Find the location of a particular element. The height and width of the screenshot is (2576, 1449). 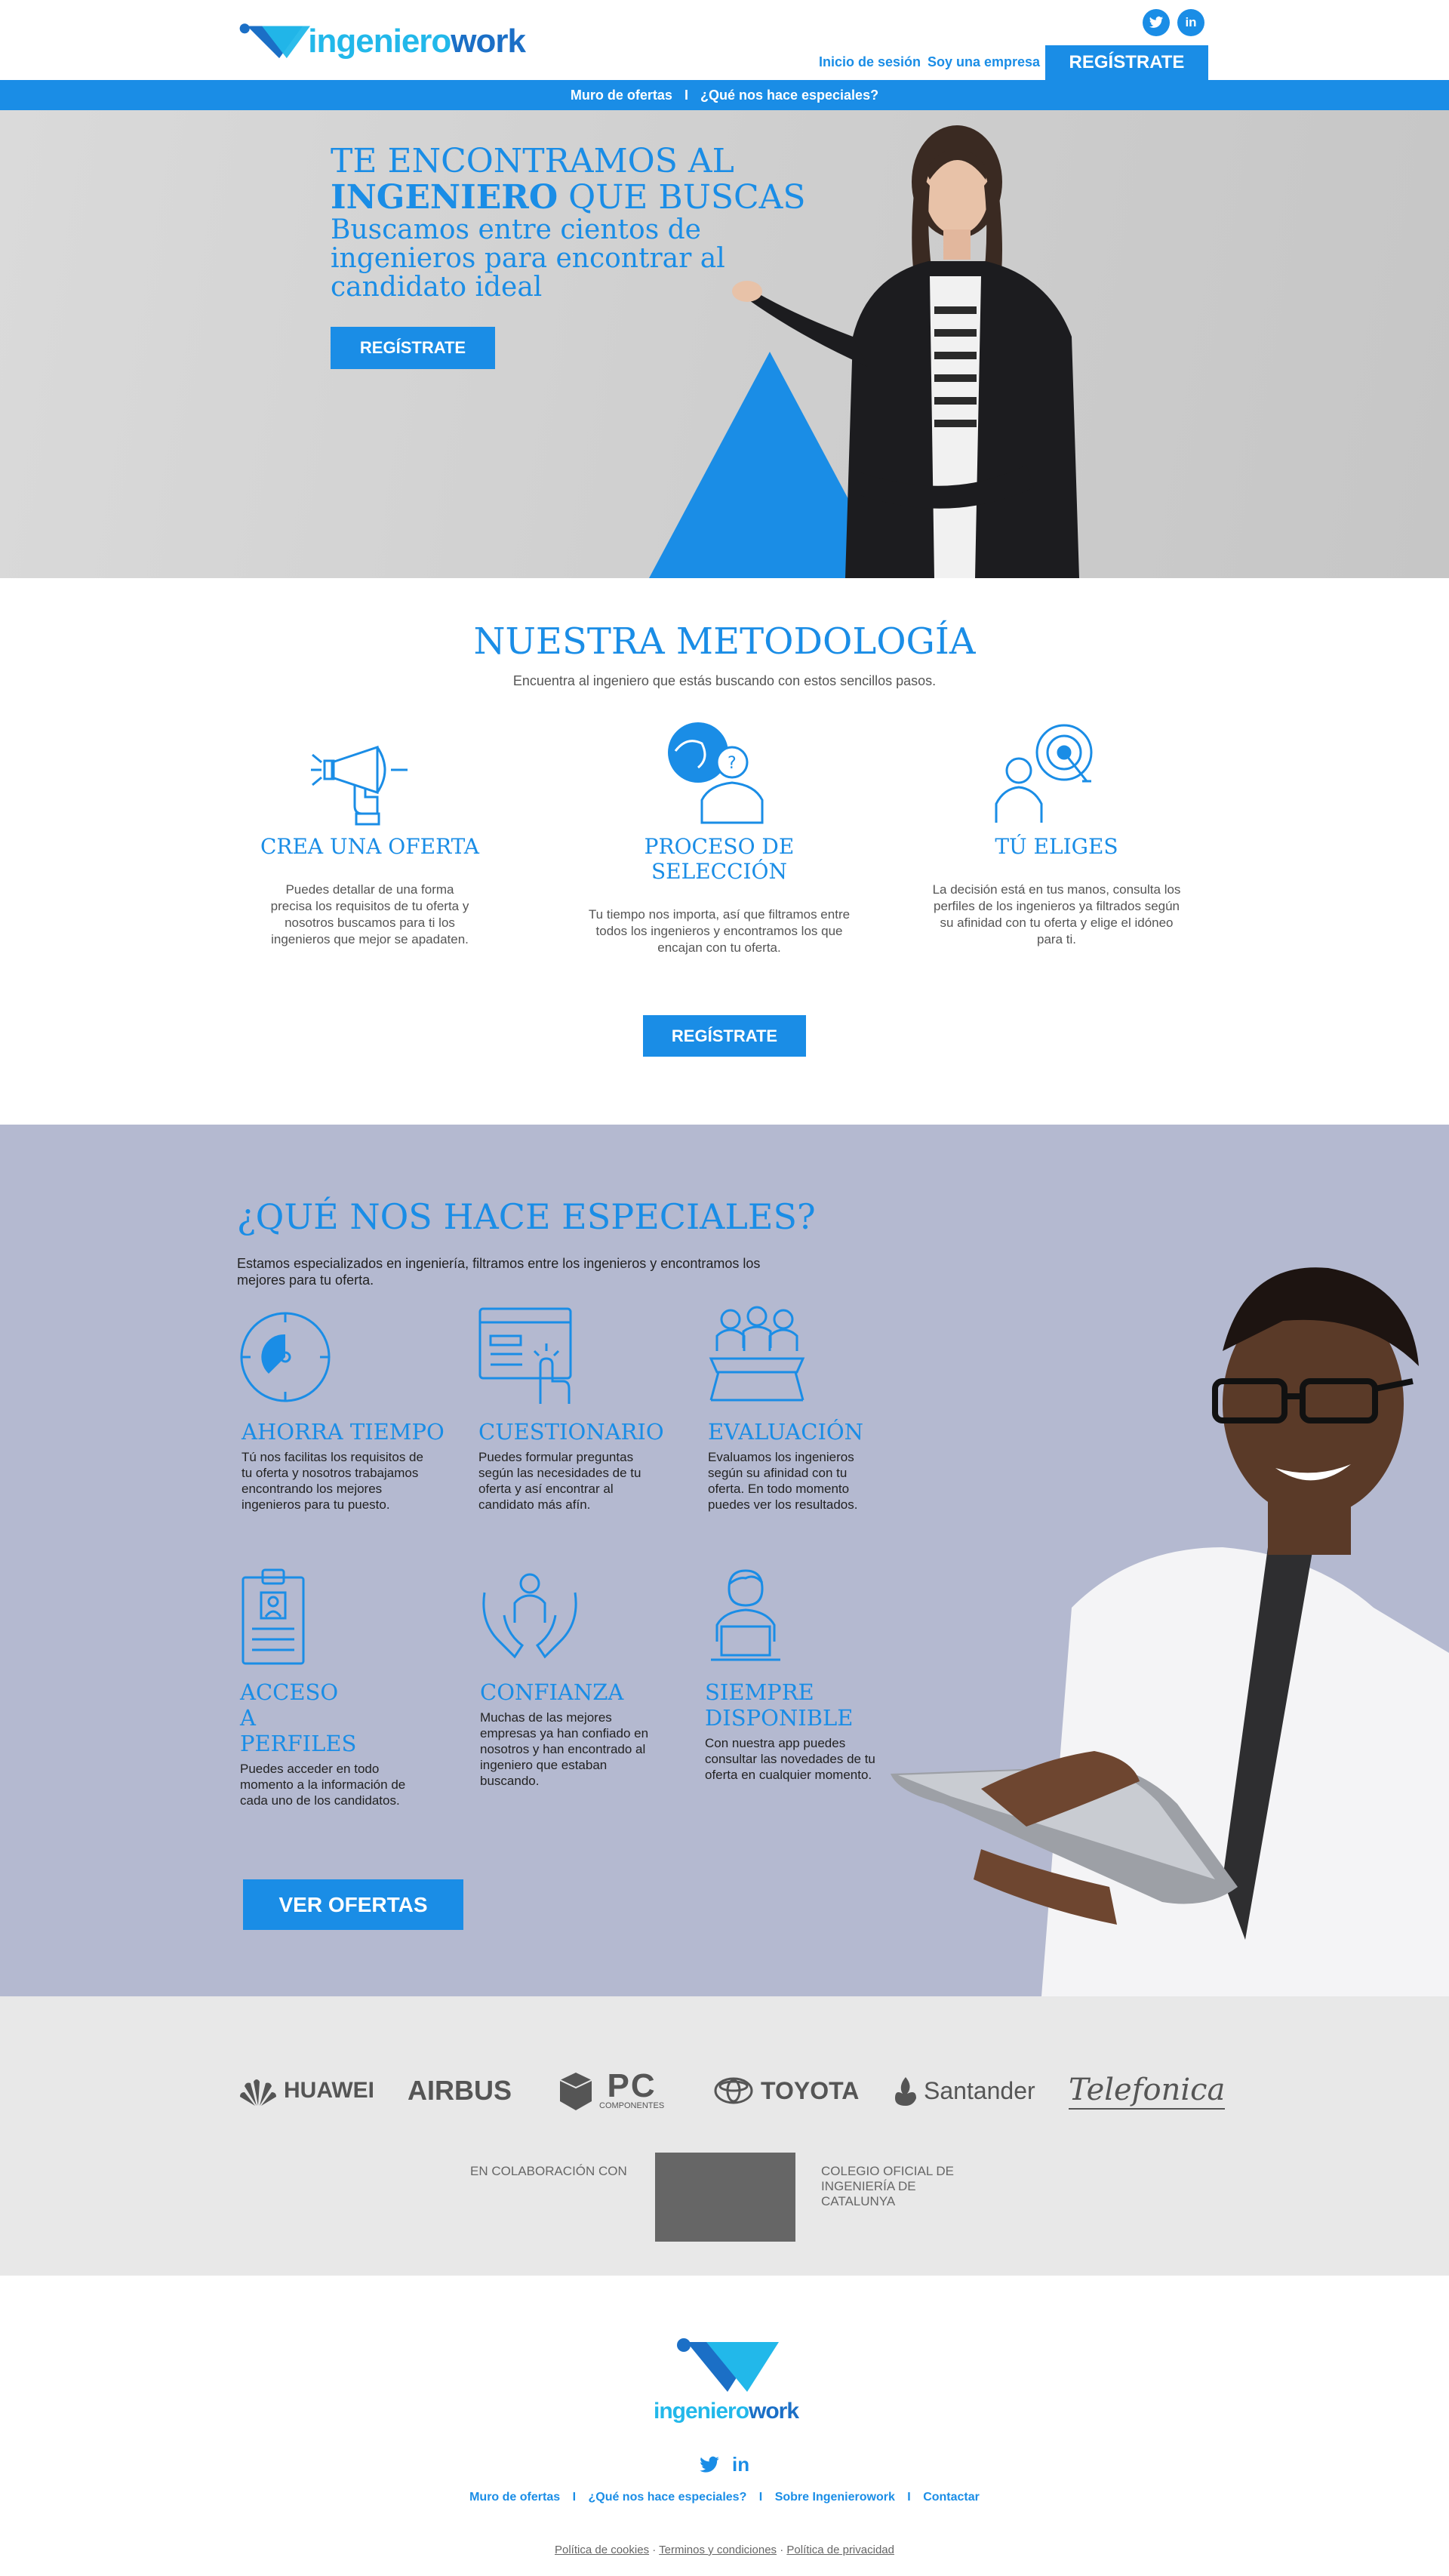

hero-title-line1: TE ENCONTRAMOS AL is located at coordinates (532, 161).